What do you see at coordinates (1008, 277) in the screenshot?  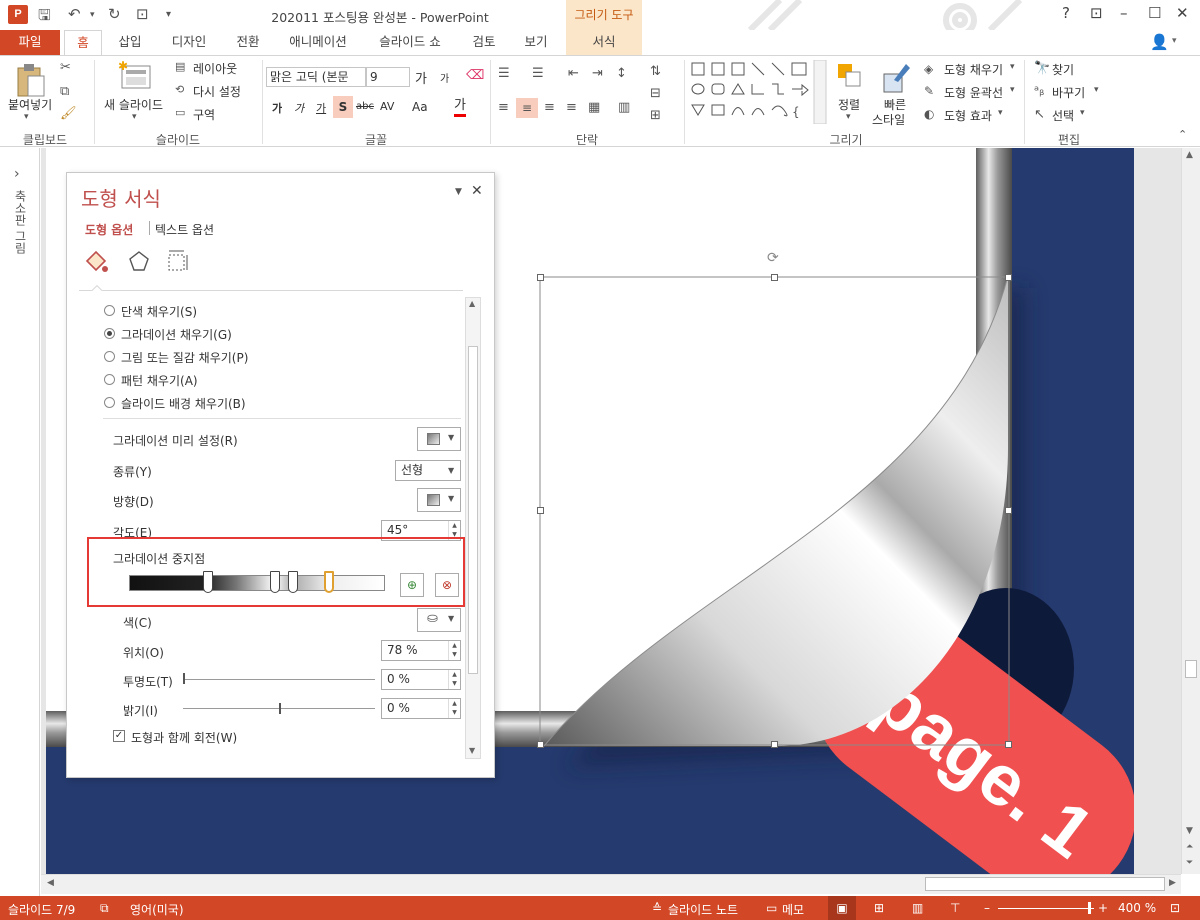 I see `resize-handle-ne` at bounding box center [1008, 277].